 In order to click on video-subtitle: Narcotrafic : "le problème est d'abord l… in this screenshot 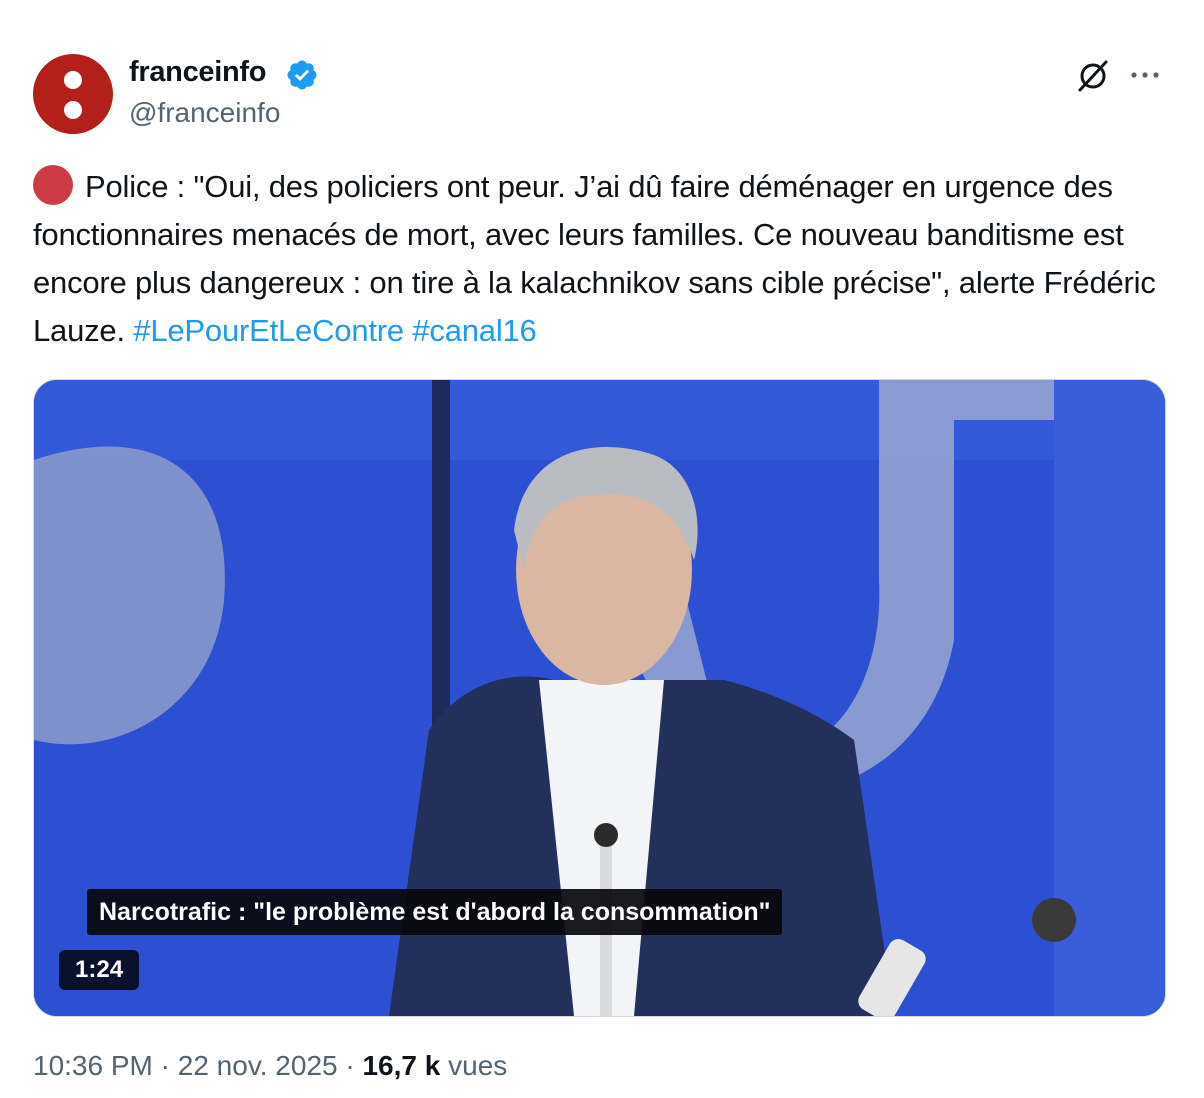, I will do `click(435, 912)`.